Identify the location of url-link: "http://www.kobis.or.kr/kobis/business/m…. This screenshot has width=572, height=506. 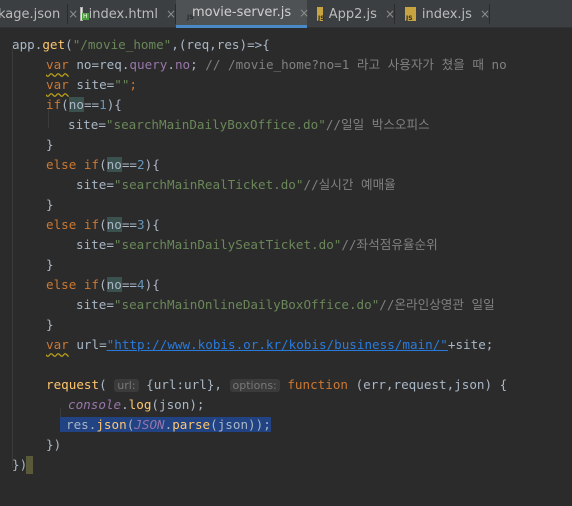
(277, 344).